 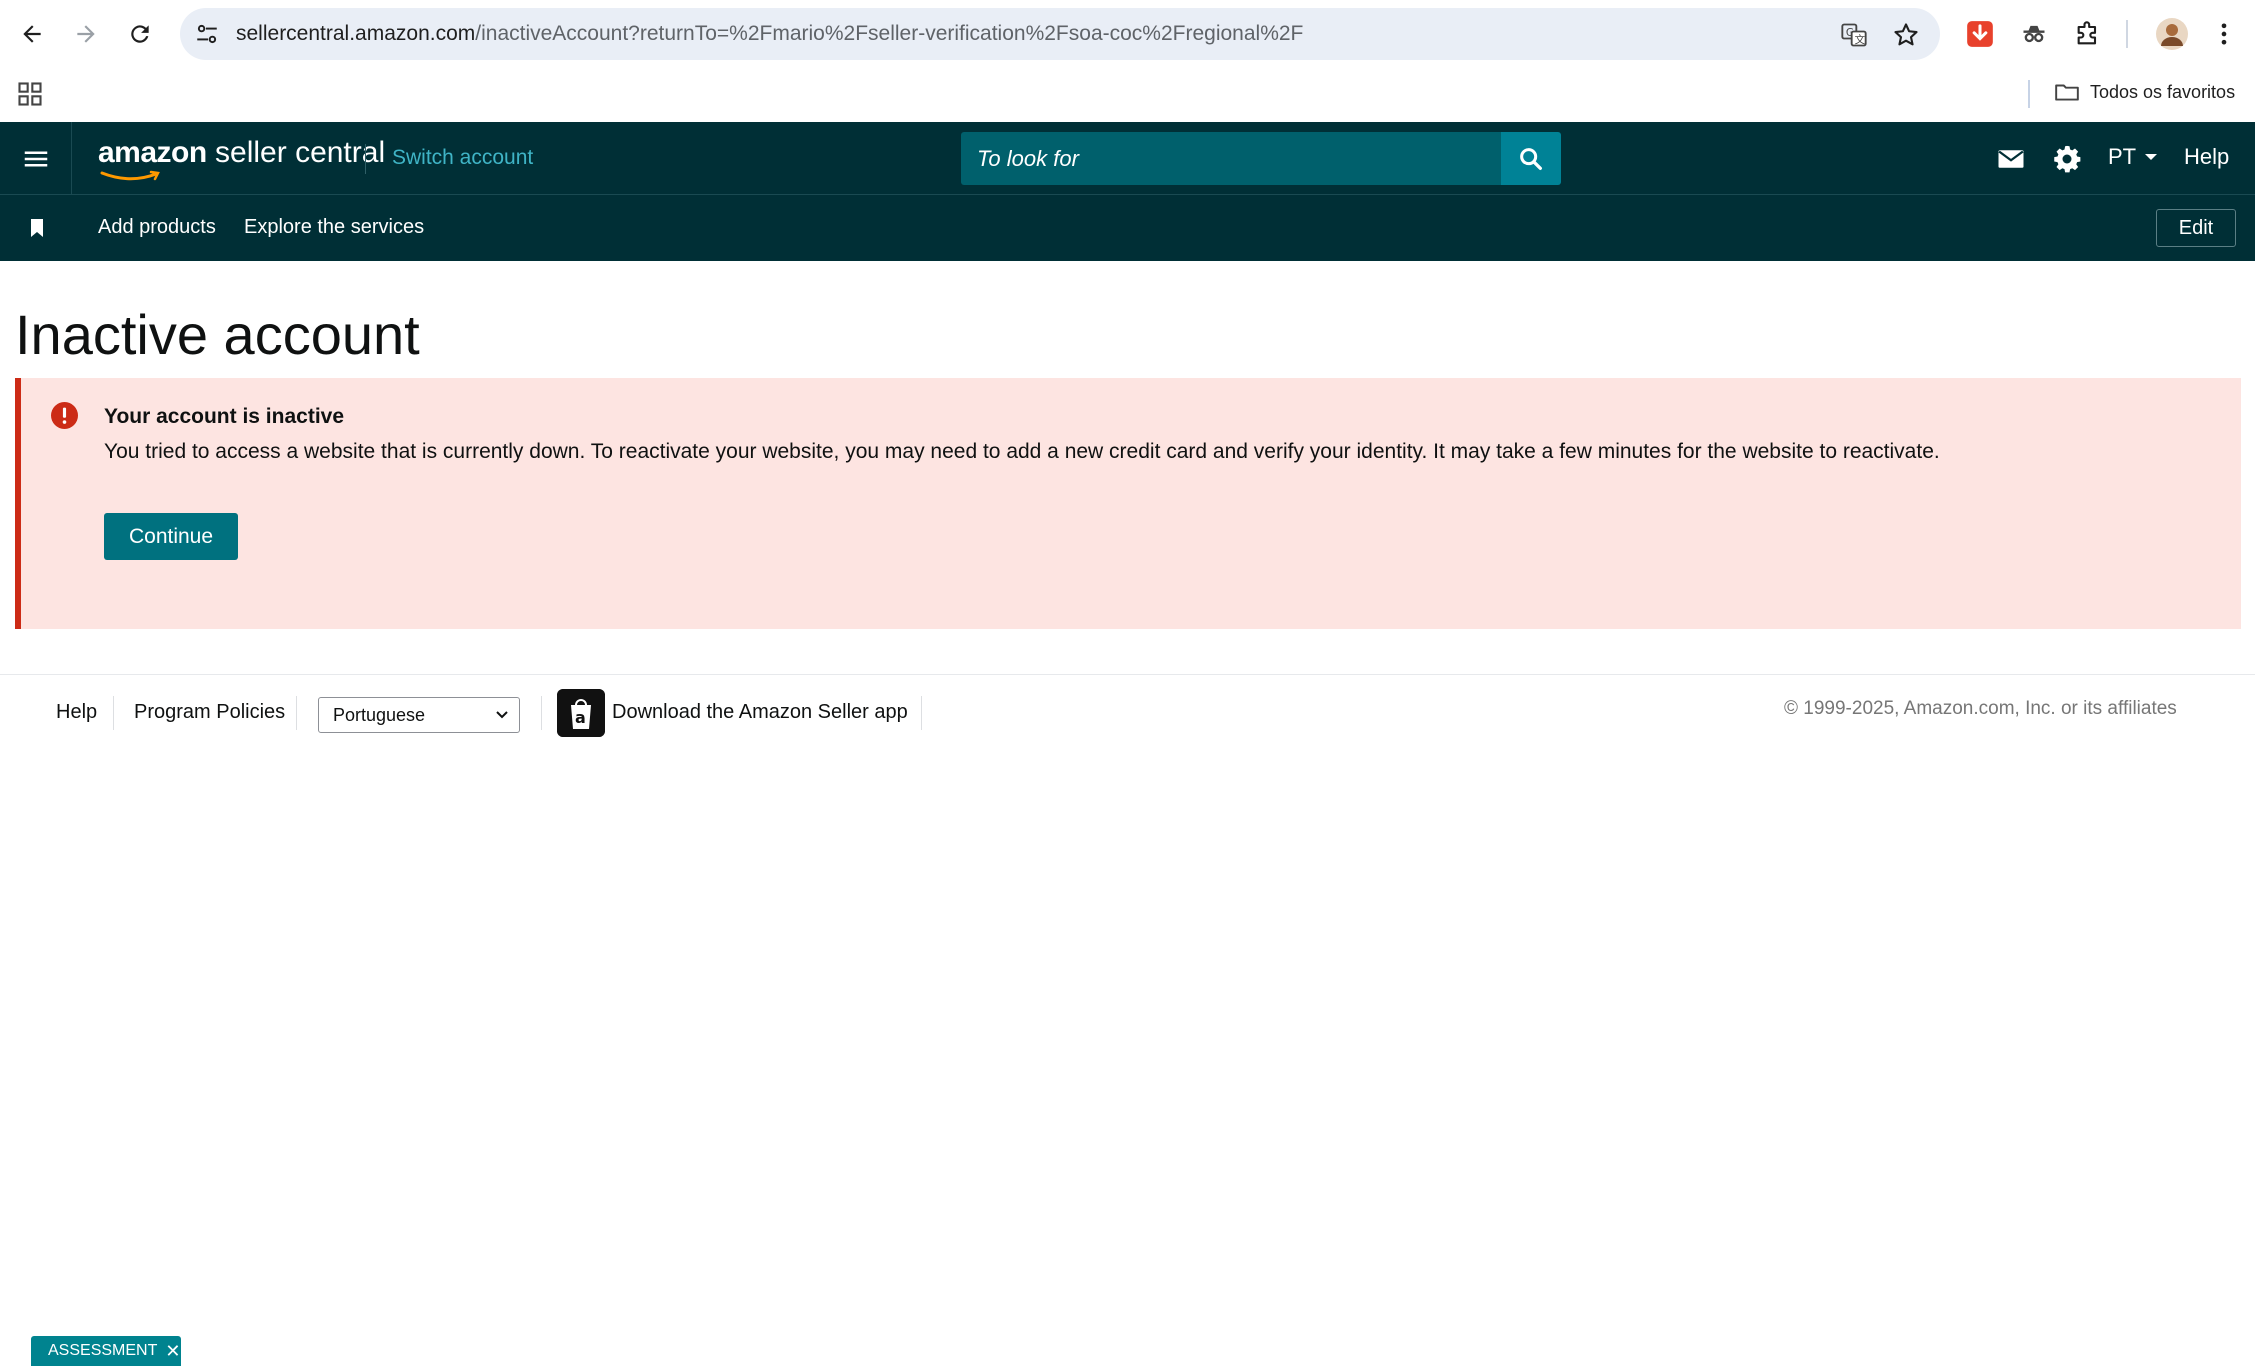 I want to click on back-button, so click(x=32, y=34).